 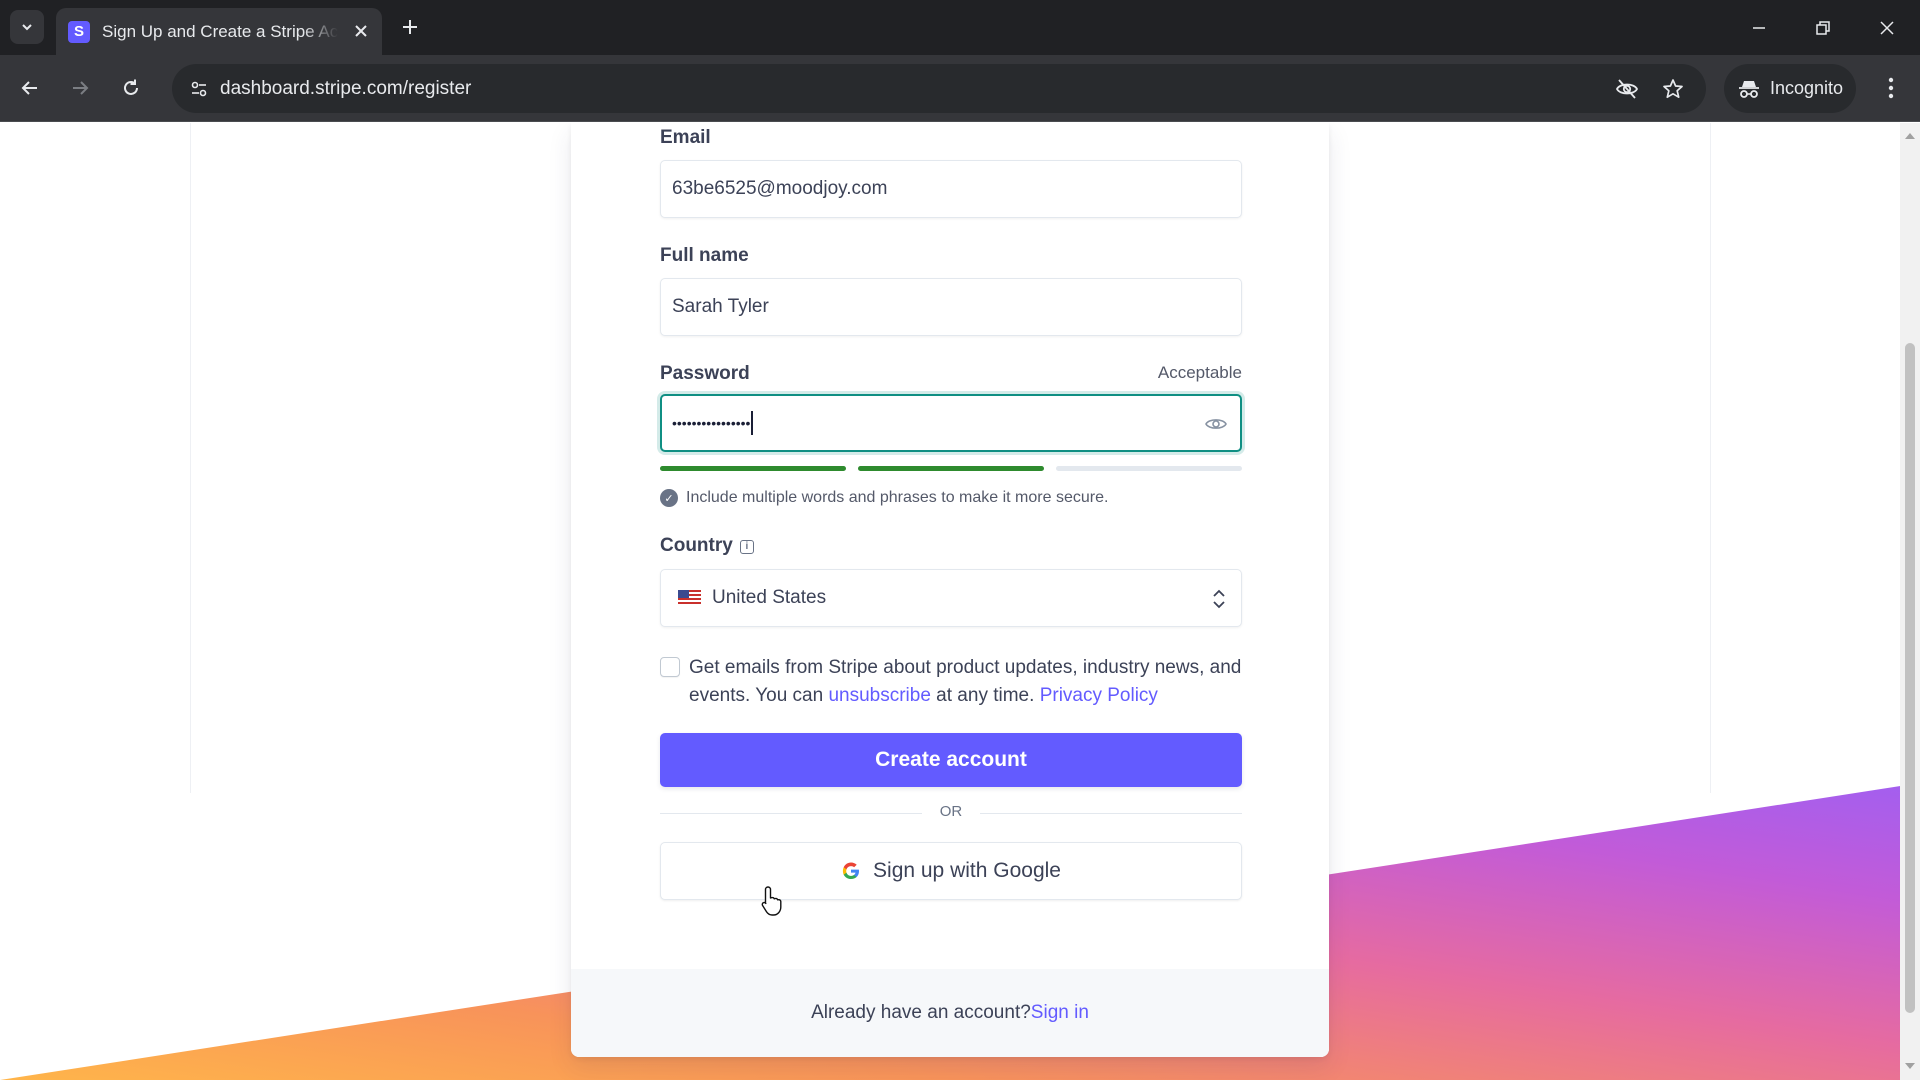 I want to click on kebab-menu-icon, so click(x=1891, y=88).